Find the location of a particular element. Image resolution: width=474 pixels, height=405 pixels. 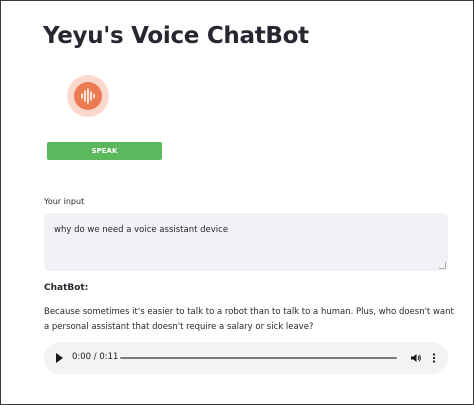

resize-handle is located at coordinates (442, 265).